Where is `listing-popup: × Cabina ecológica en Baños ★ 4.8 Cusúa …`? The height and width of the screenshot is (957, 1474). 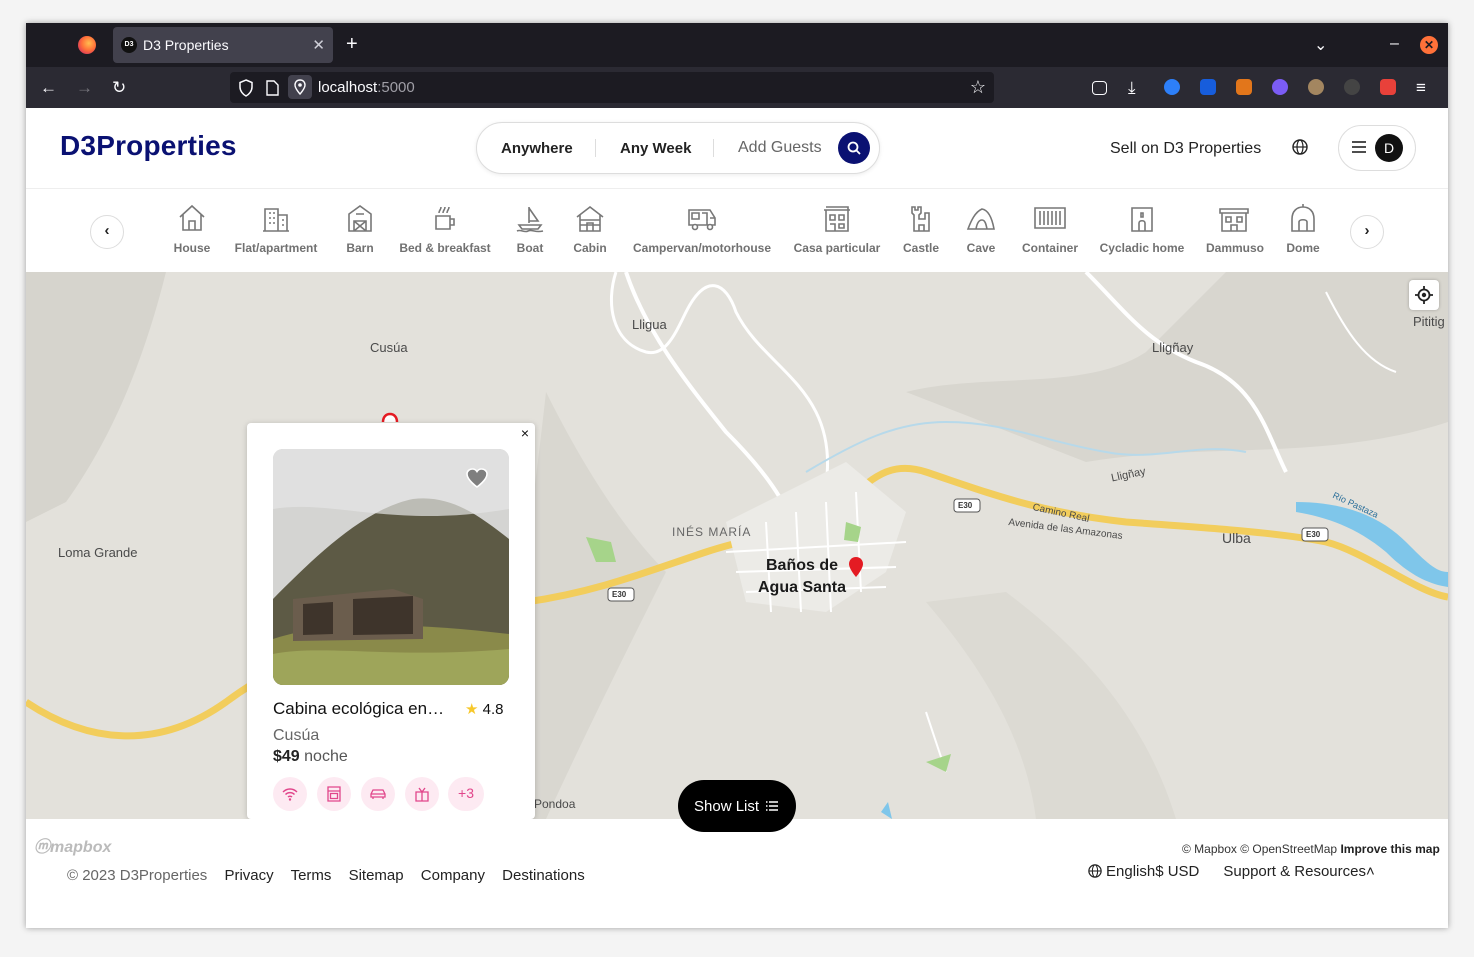
listing-popup: × Cabina ecológica en Baños ★ 4.8 Cusúa … is located at coordinates (391, 621).